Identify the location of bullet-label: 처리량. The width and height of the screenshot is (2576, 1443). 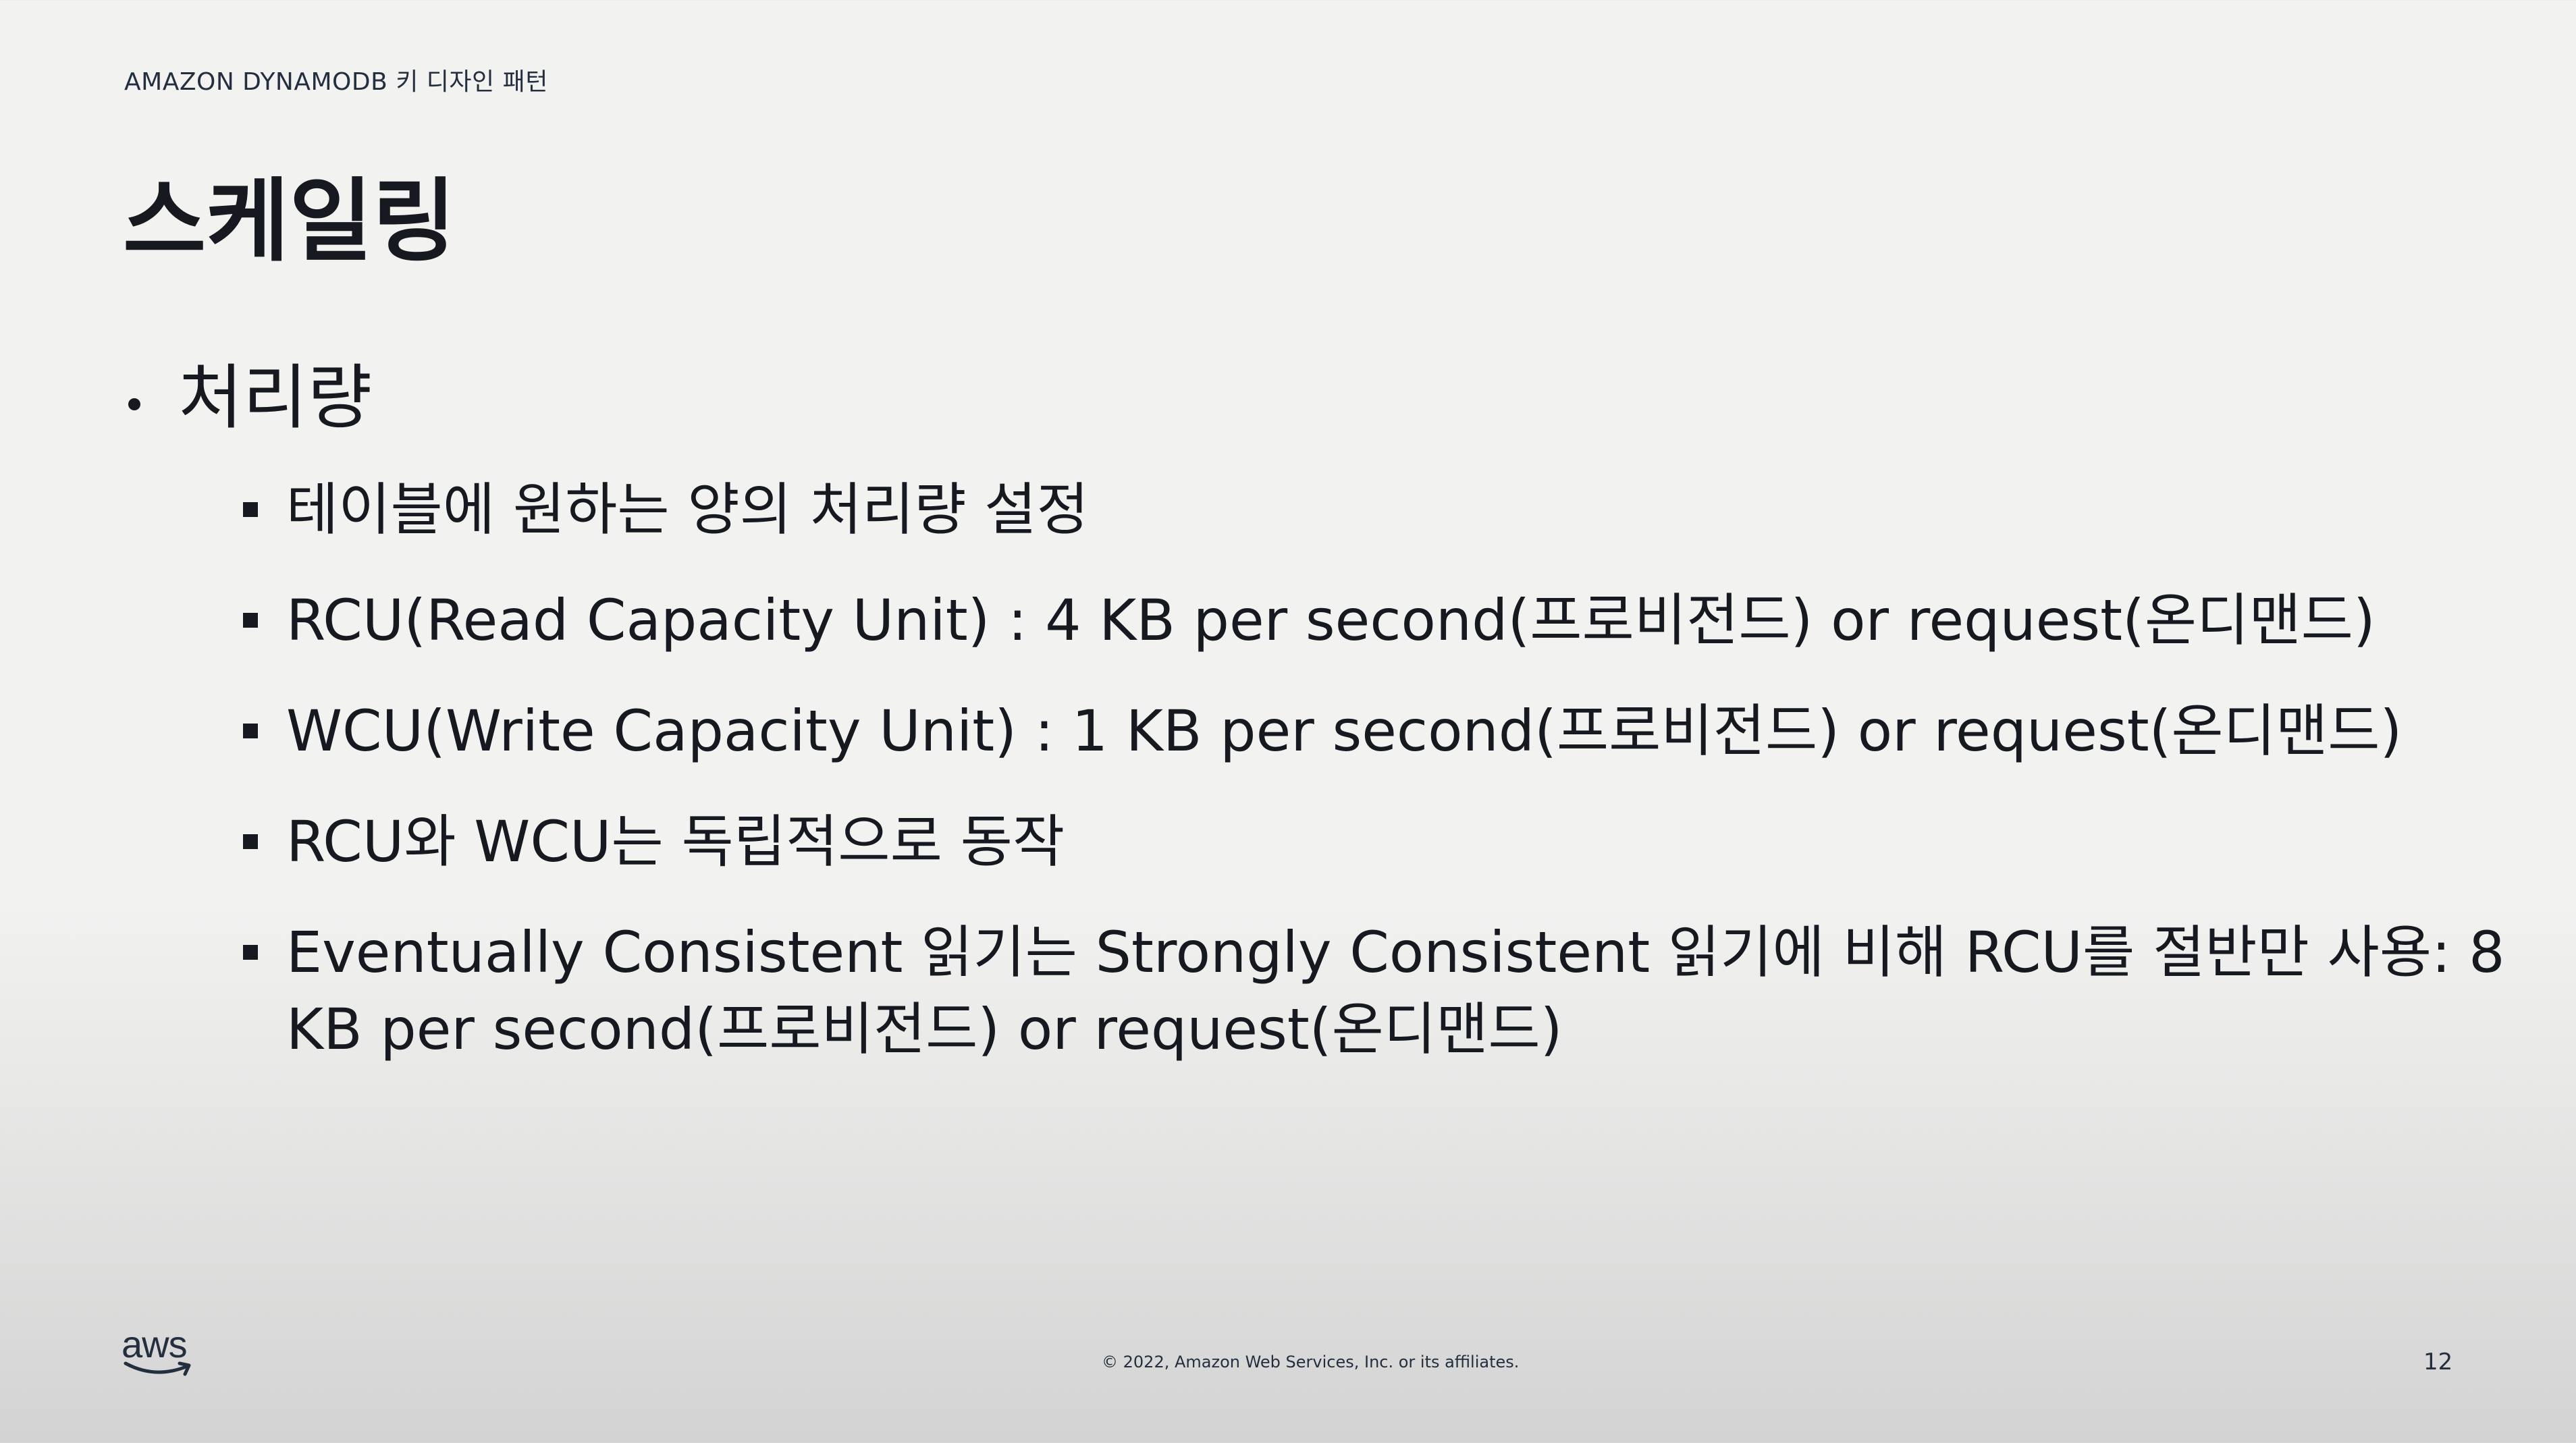
(275, 397).